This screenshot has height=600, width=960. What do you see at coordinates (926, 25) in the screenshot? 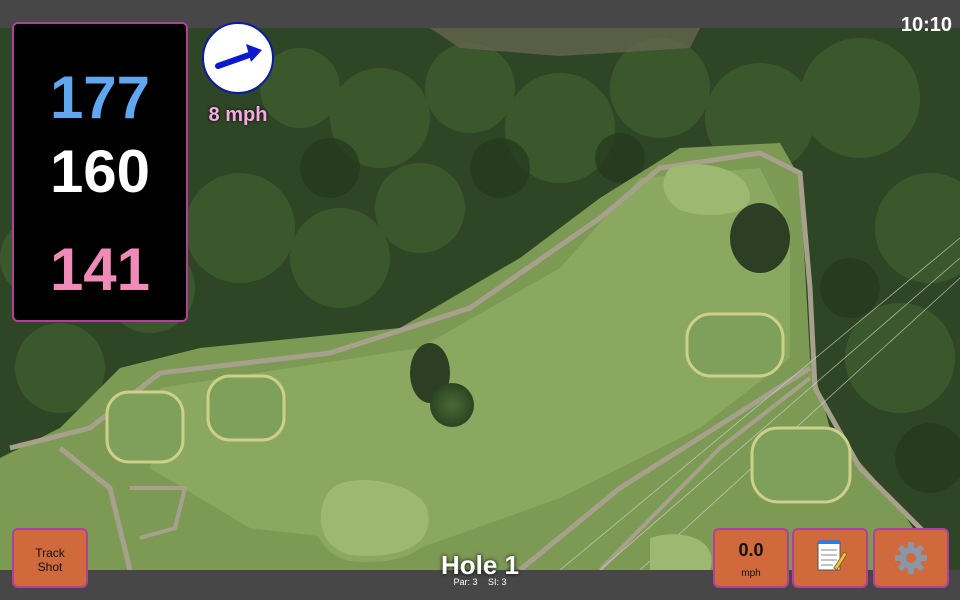
I see `clock: 10:10` at bounding box center [926, 25].